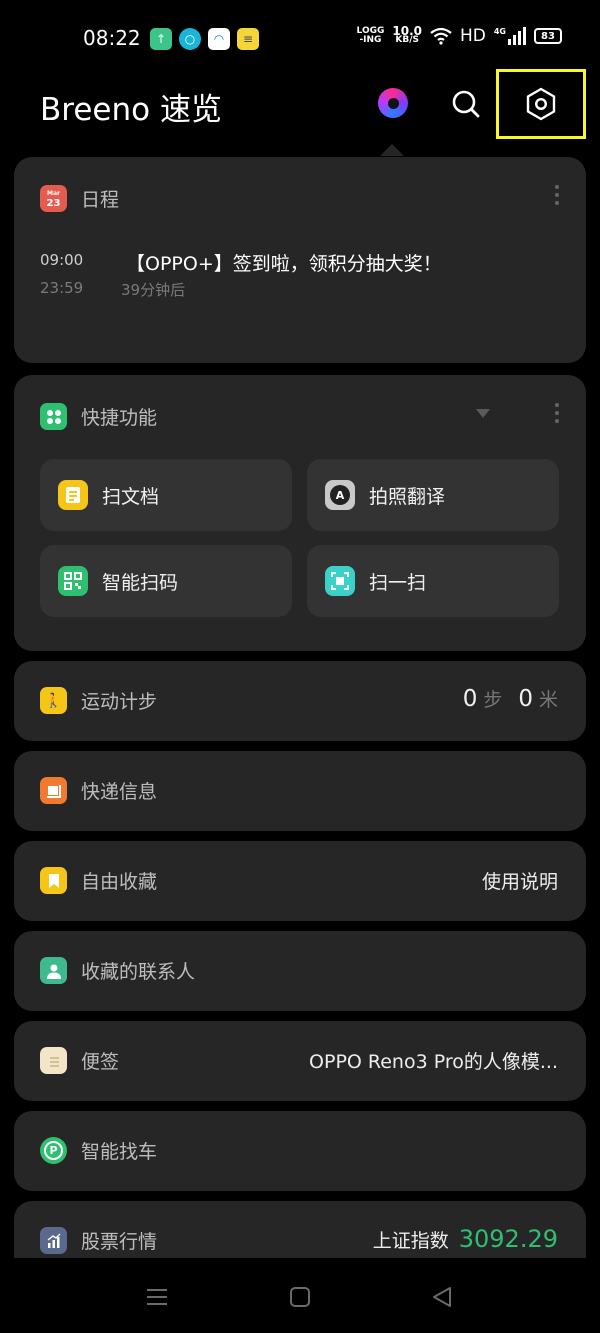 This screenshot has width=600, height=1333. What do you see at coordinates (112, 38) in the screenshot?
I see `status-time: 08:22` at bounding box center [112, 38].